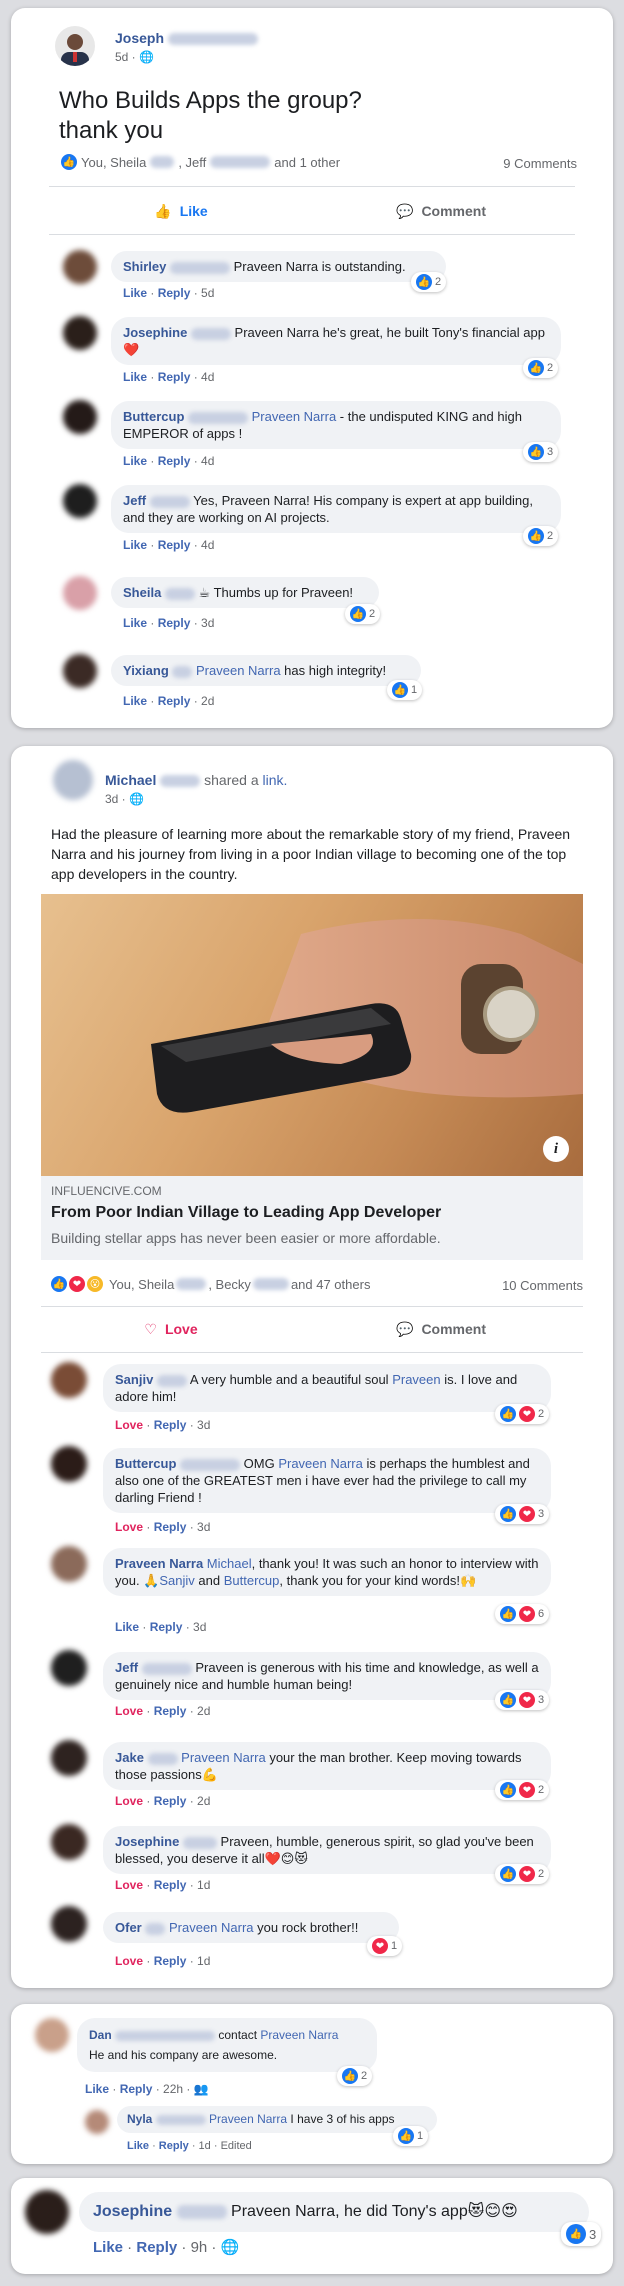  I want to click on reaction-count: ❤ 1, so click(385, 1946).